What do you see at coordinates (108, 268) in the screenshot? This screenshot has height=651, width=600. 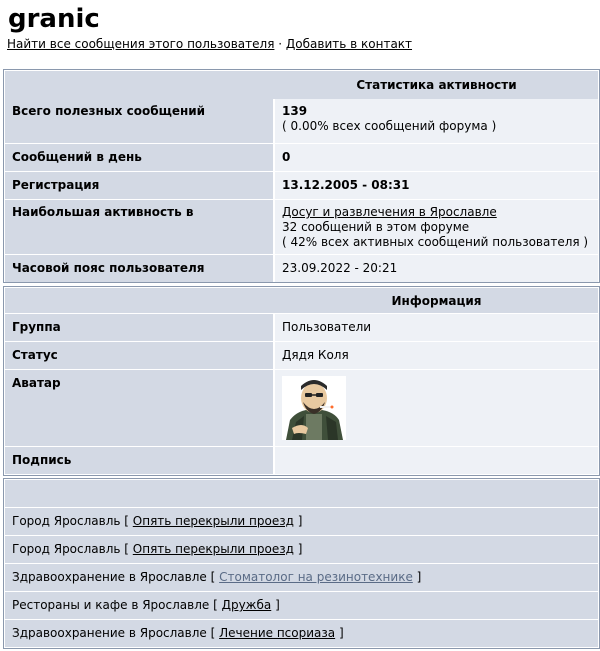 I see `timezone-label: Часовой пояс пользователя` at bounding box center [108, 268].